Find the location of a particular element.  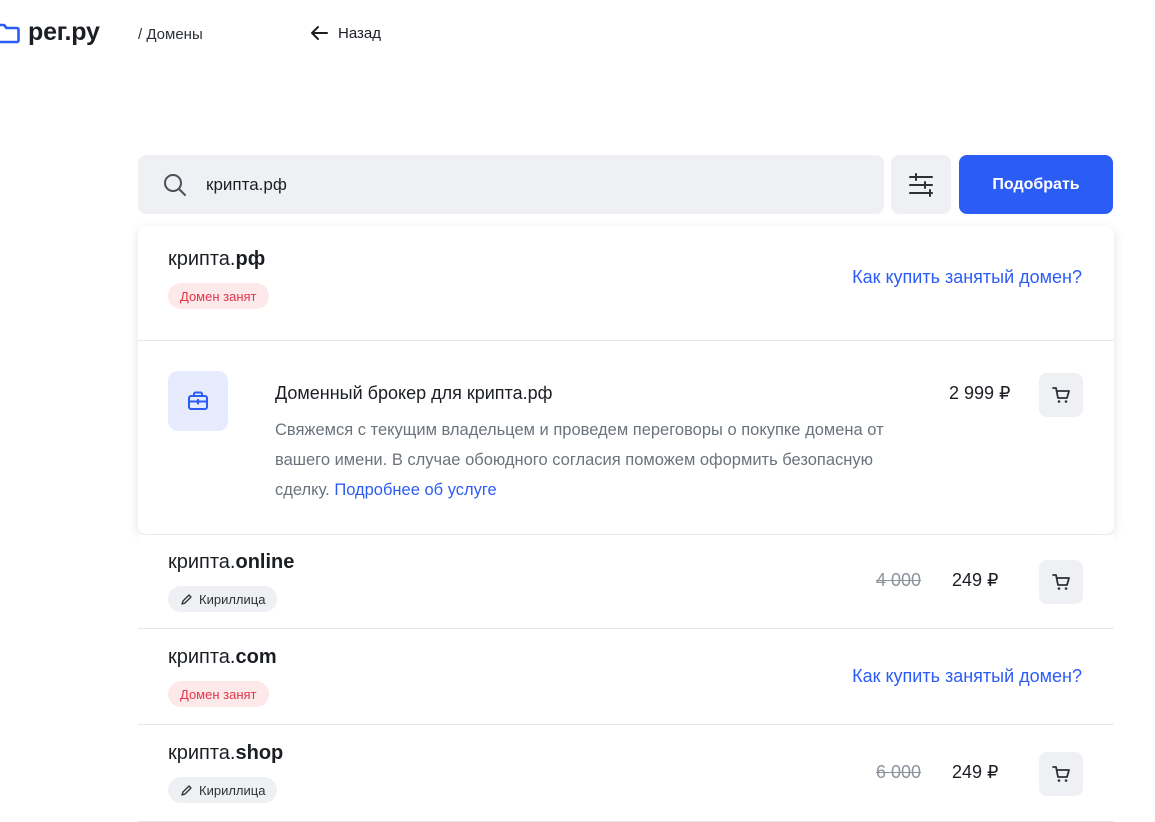

domain-name: крипта.shop is located at coordinates (226, 753).